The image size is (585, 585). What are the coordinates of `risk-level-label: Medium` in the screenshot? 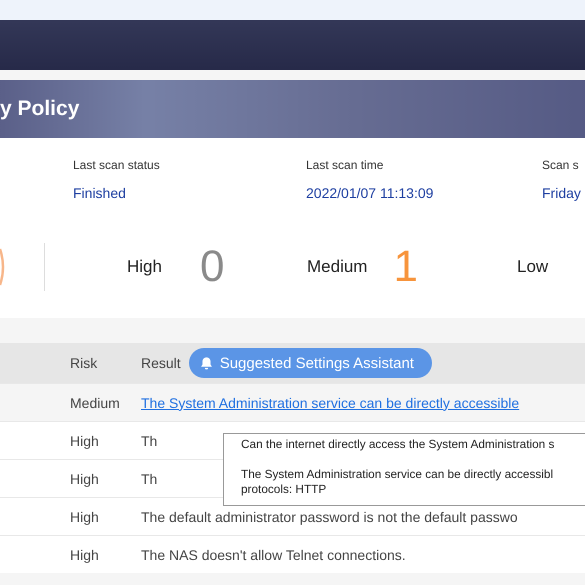 It's located at (337, 267).